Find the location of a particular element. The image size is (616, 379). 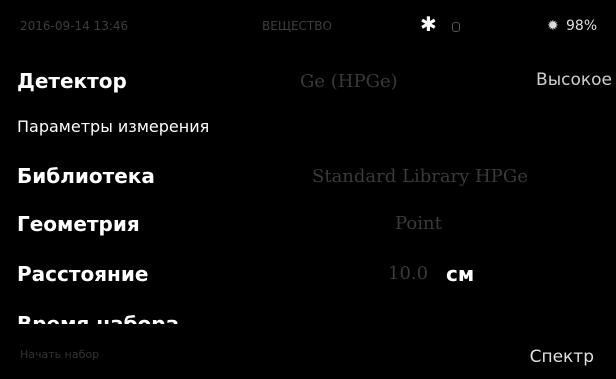

bottom-hint: Начать набор is located at coordinates (60, 354).